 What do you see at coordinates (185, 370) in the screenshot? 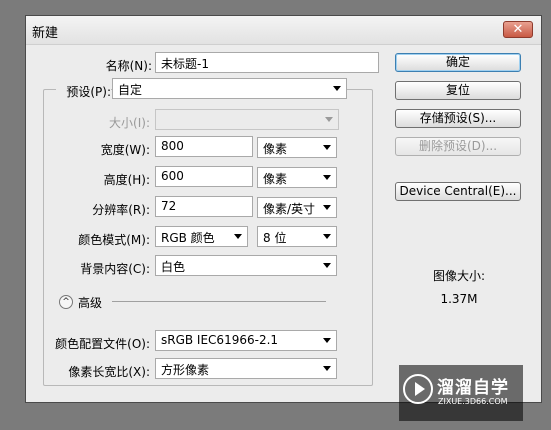
I see `pixel-aspect-value: 方形像素` at bounding box center [185, 370].